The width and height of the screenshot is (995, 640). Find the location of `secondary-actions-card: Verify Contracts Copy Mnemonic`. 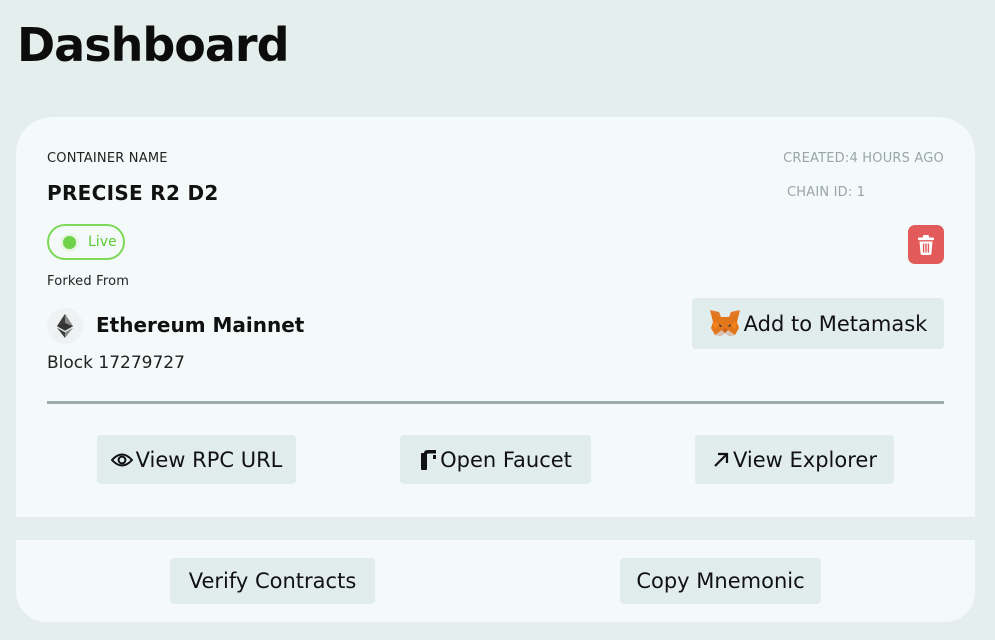

secondary-actions-card: Verify Contracts Copy Mnemonic is located at coordinates (495, 581).